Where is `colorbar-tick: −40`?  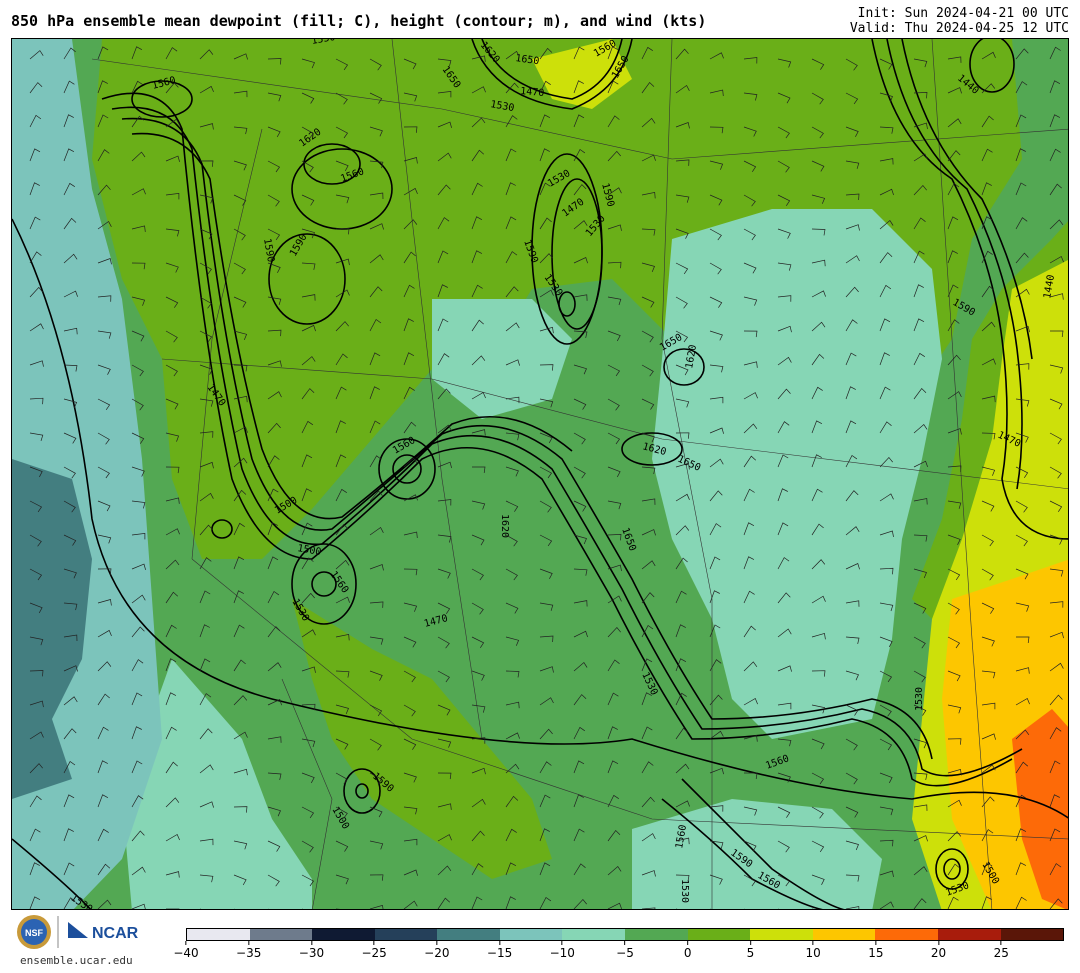 colorbar-tick: −40 is located at coordinates (186, 950).